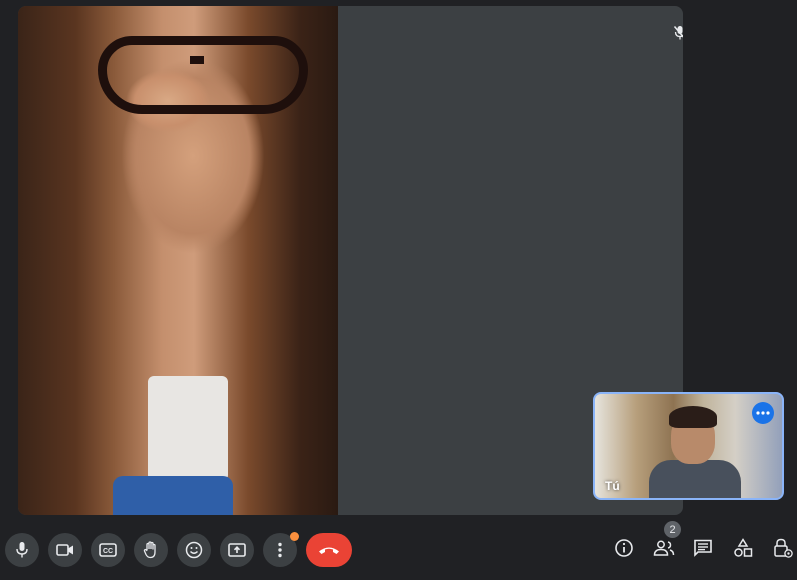 This screenshot has width=797, height=580. Describe the element at coordinates (203, 75) in the screenshot. I see `participant-glasses` at that location.